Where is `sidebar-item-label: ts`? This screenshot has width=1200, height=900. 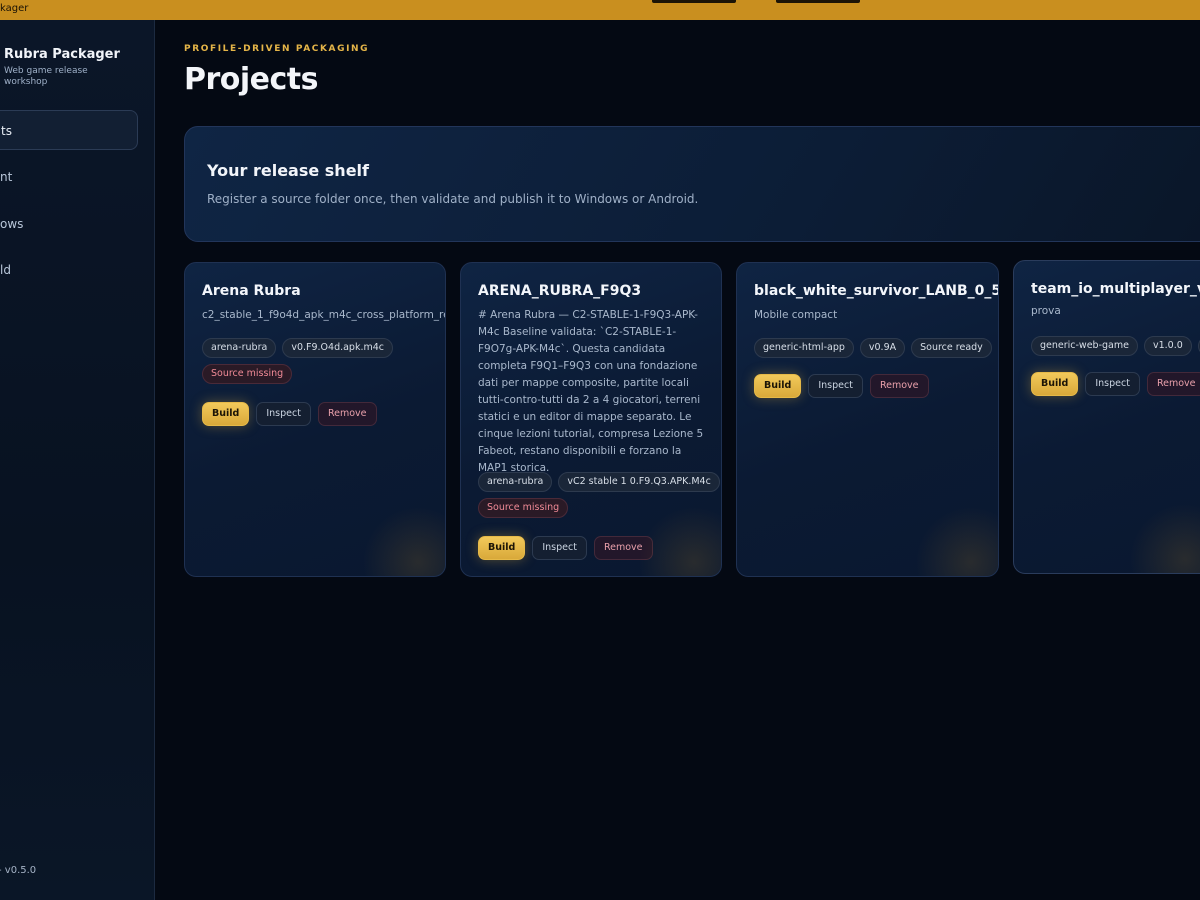
sidebar-item-label: ts is located at coordinates (6, 131).